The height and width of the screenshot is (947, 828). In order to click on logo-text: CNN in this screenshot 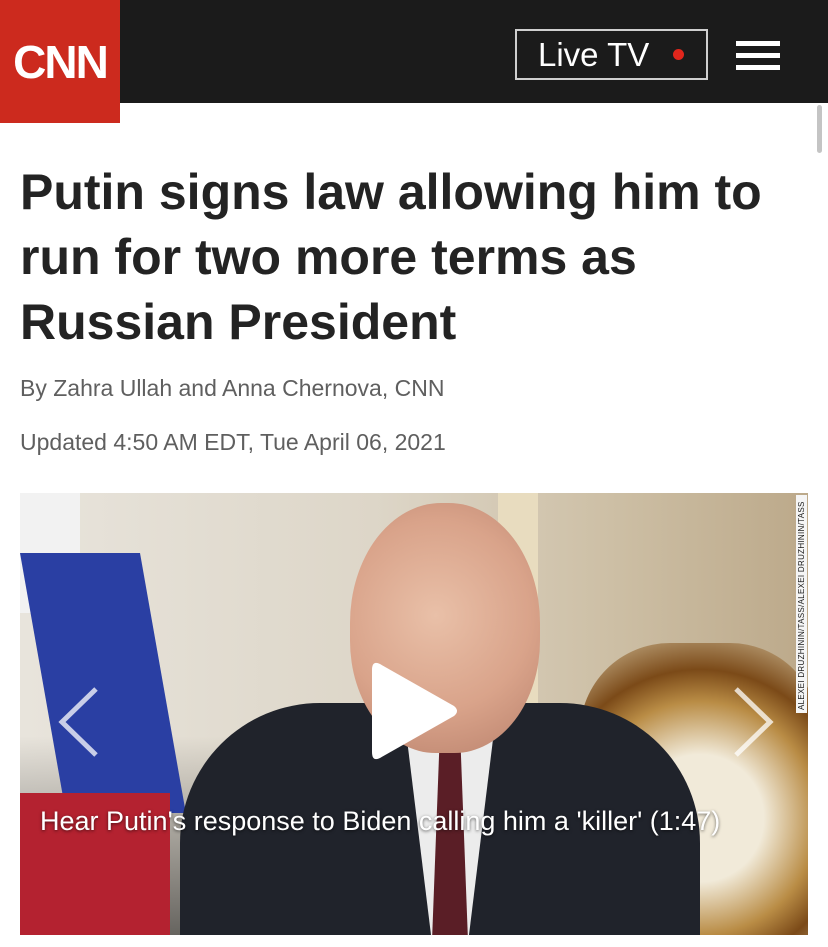, I will do `click(61, 61)`.